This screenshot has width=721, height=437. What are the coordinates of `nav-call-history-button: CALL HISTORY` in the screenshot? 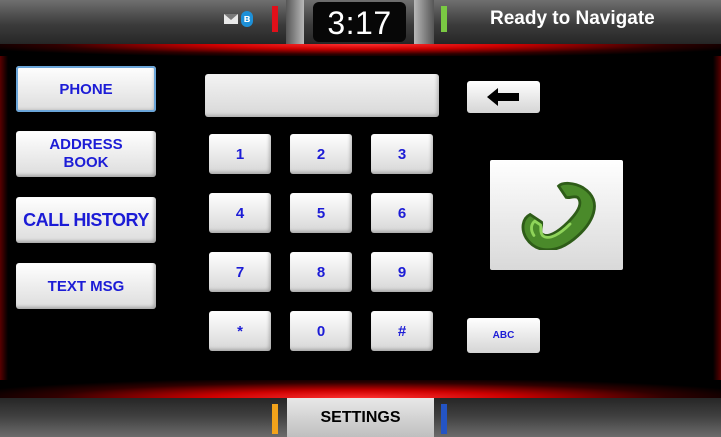 It's located at (86, 220).